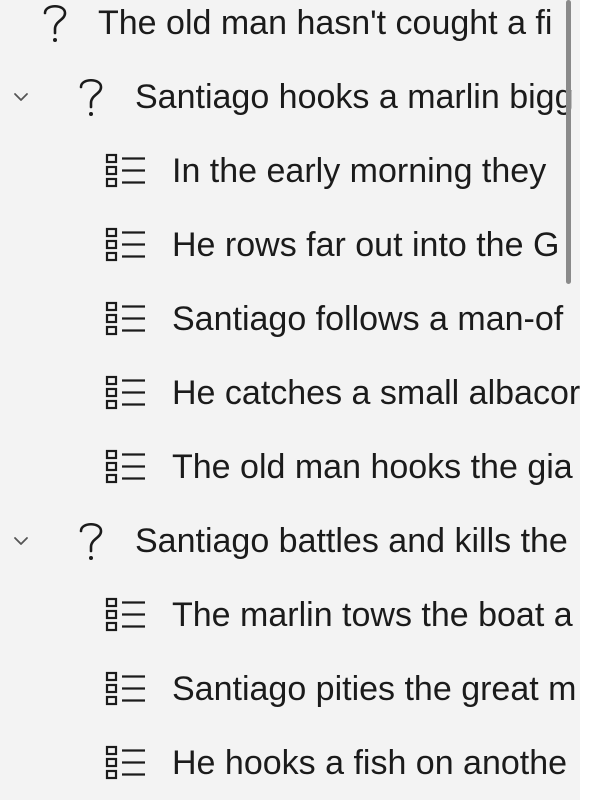  What do you see at coordinates (370, 763) in the screenshot?
I see `tree-item-label: He hooks a fish on anothe` at bounding box center [370, 763].